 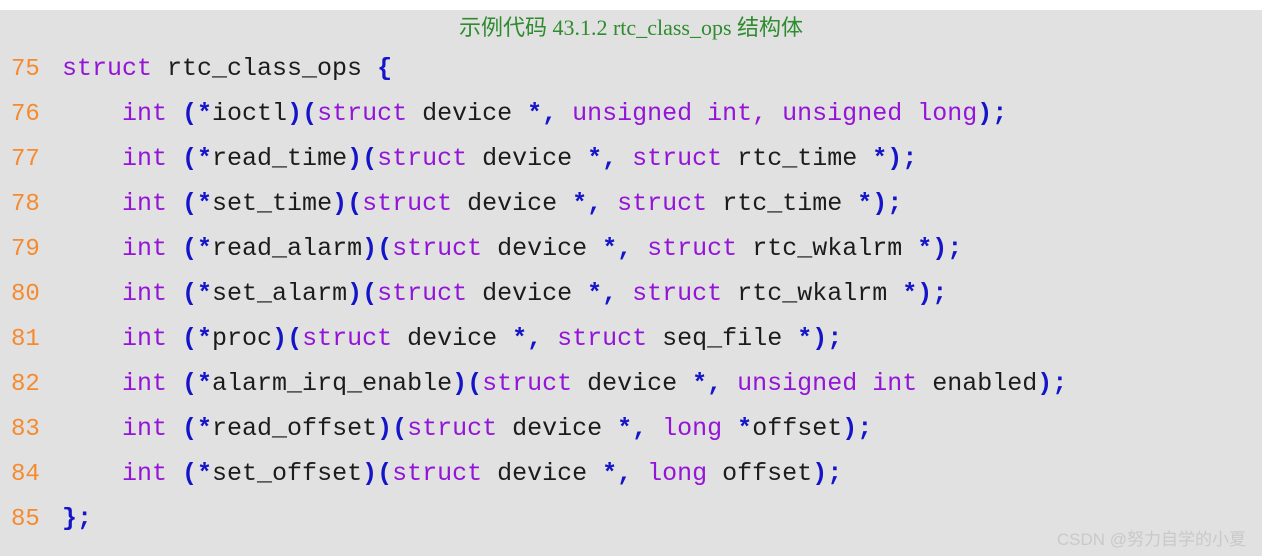 What do you see at coordinates (797, 428) in the screenshot?
I see `code-token: offset` at bounding box center [797, 428].